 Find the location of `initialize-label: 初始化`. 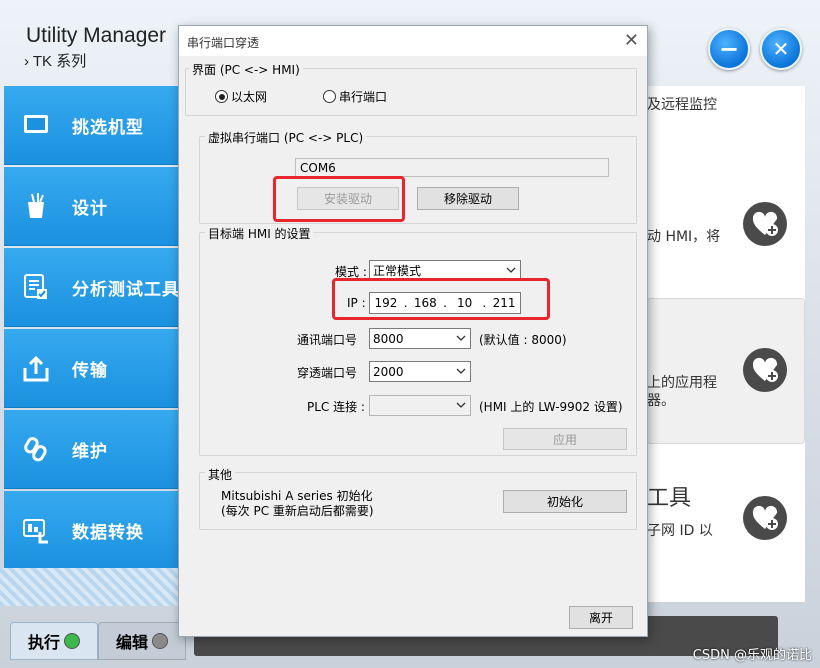

initialize-label: 初始化 is located at coordinates (564, 502).